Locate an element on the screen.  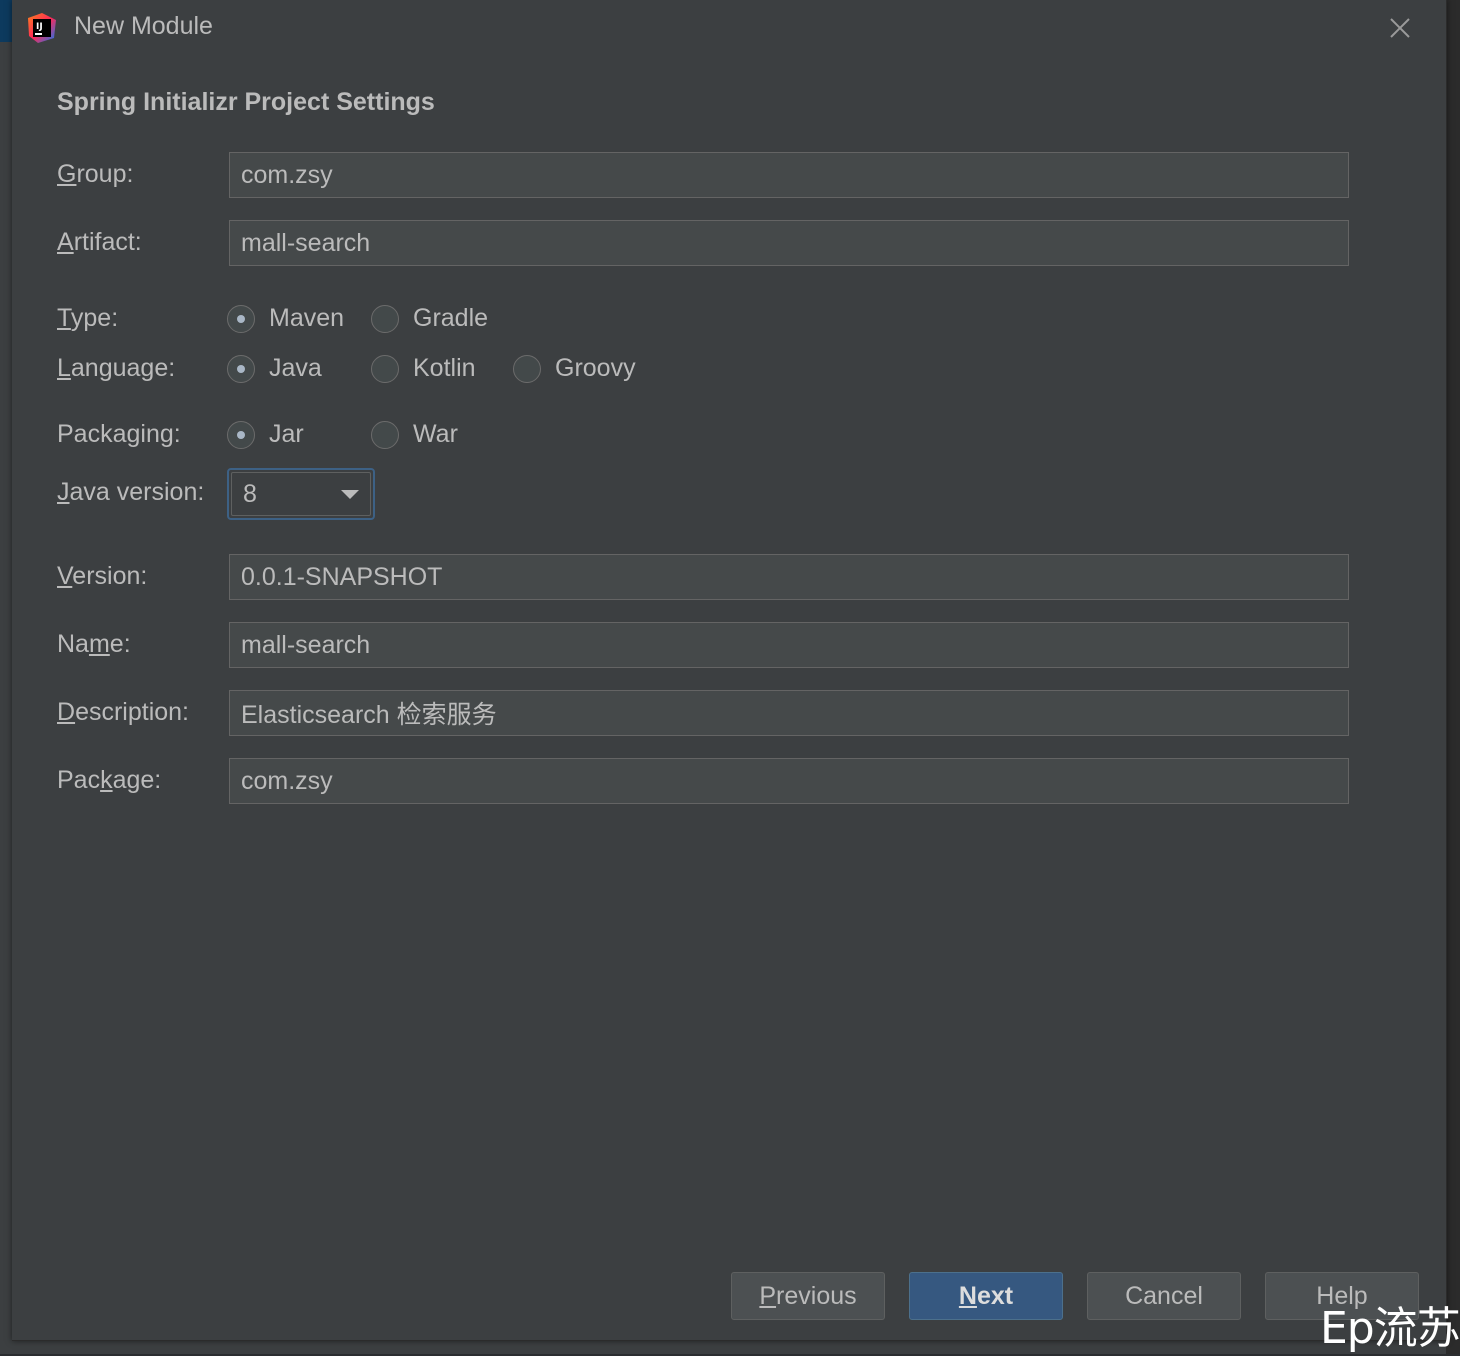
packaging-radio-war: War is located at coordinates (414, 434).